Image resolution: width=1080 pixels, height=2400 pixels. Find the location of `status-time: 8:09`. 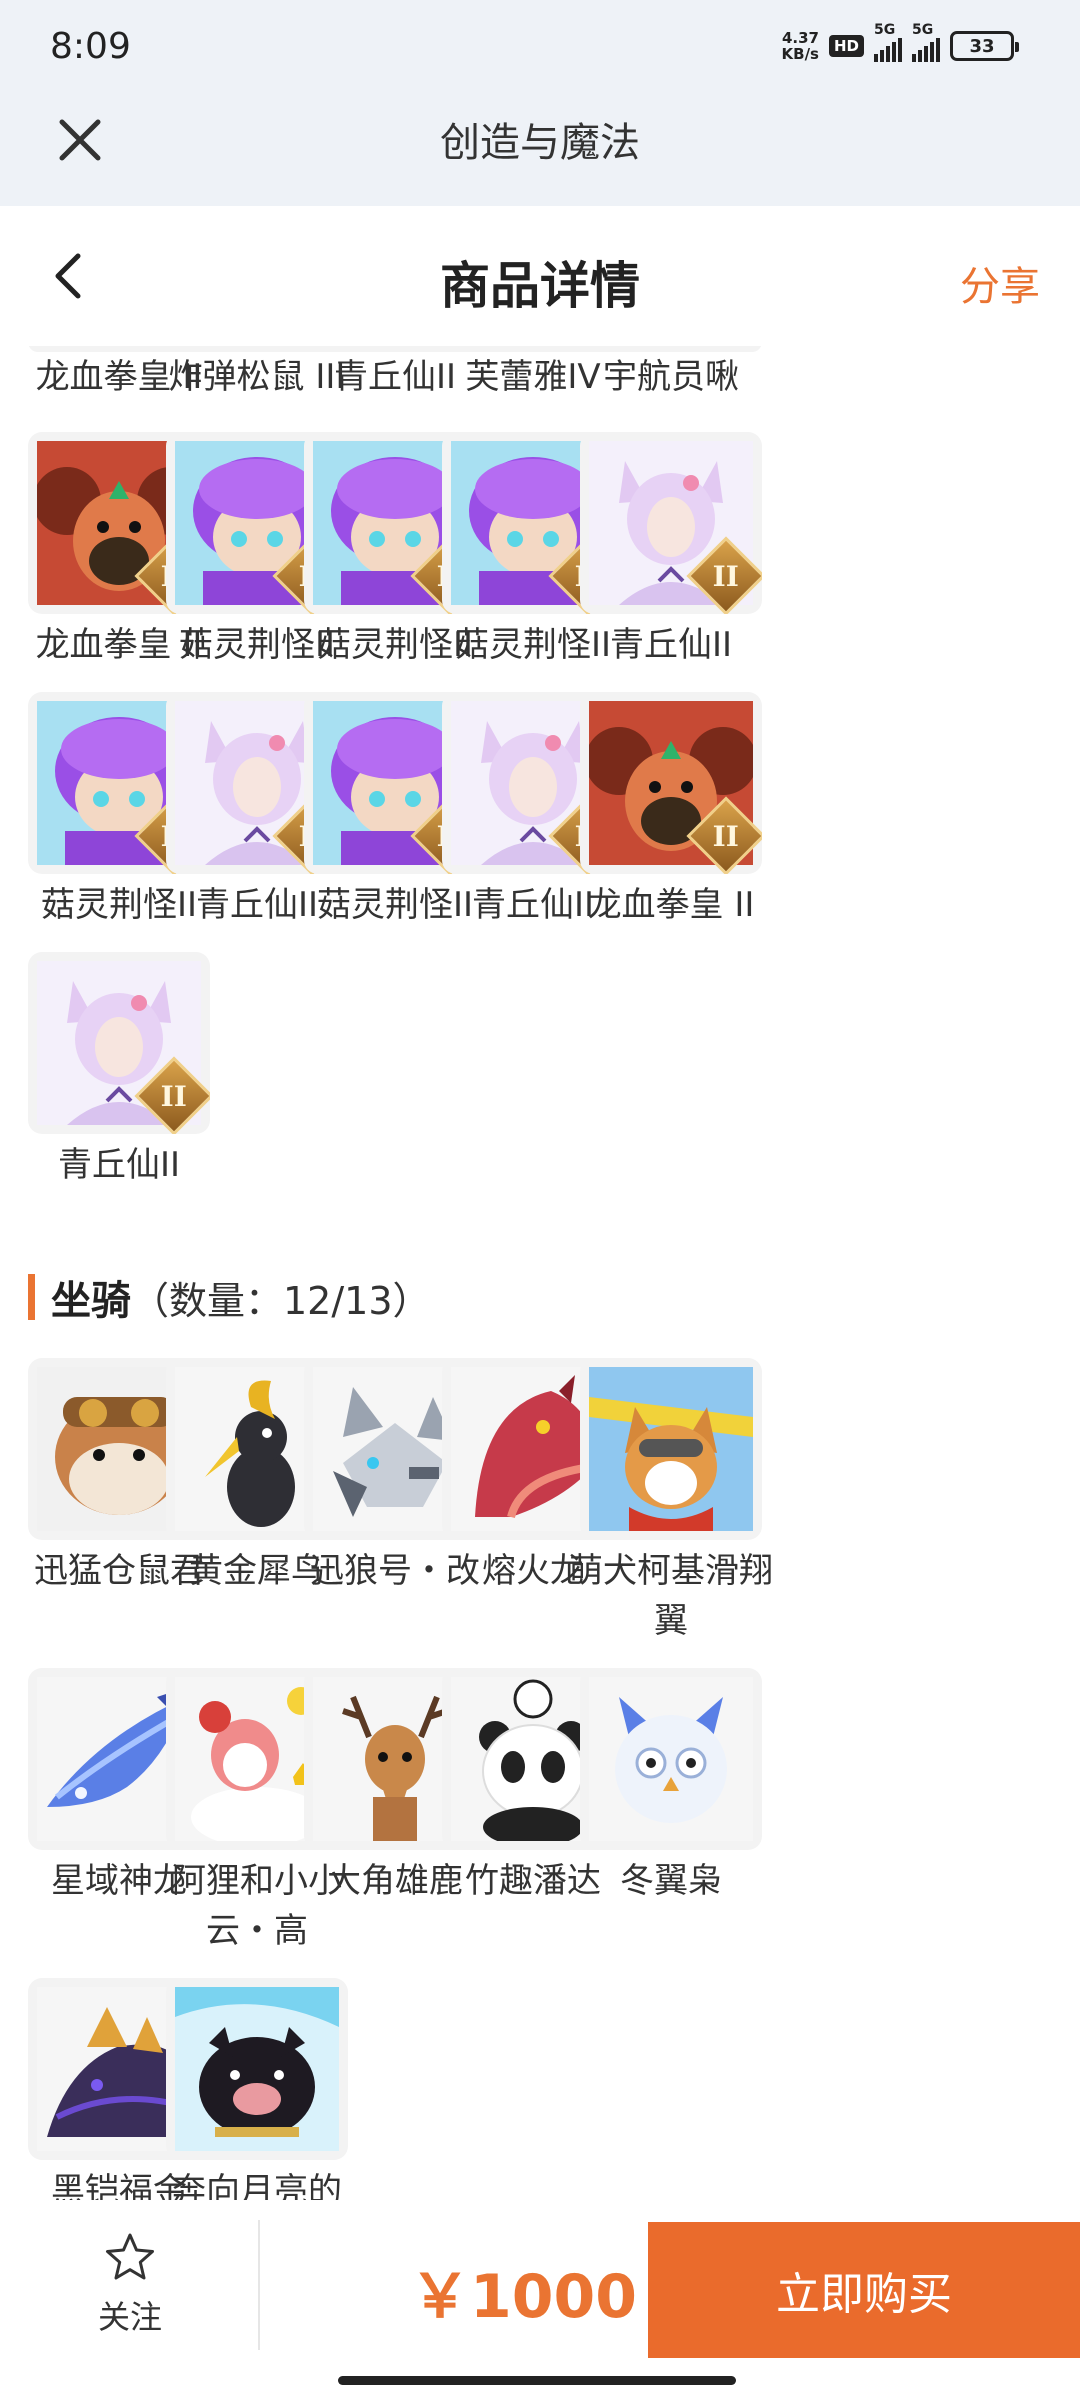

status-time: 8:09 is located at coordinates (90, 46).